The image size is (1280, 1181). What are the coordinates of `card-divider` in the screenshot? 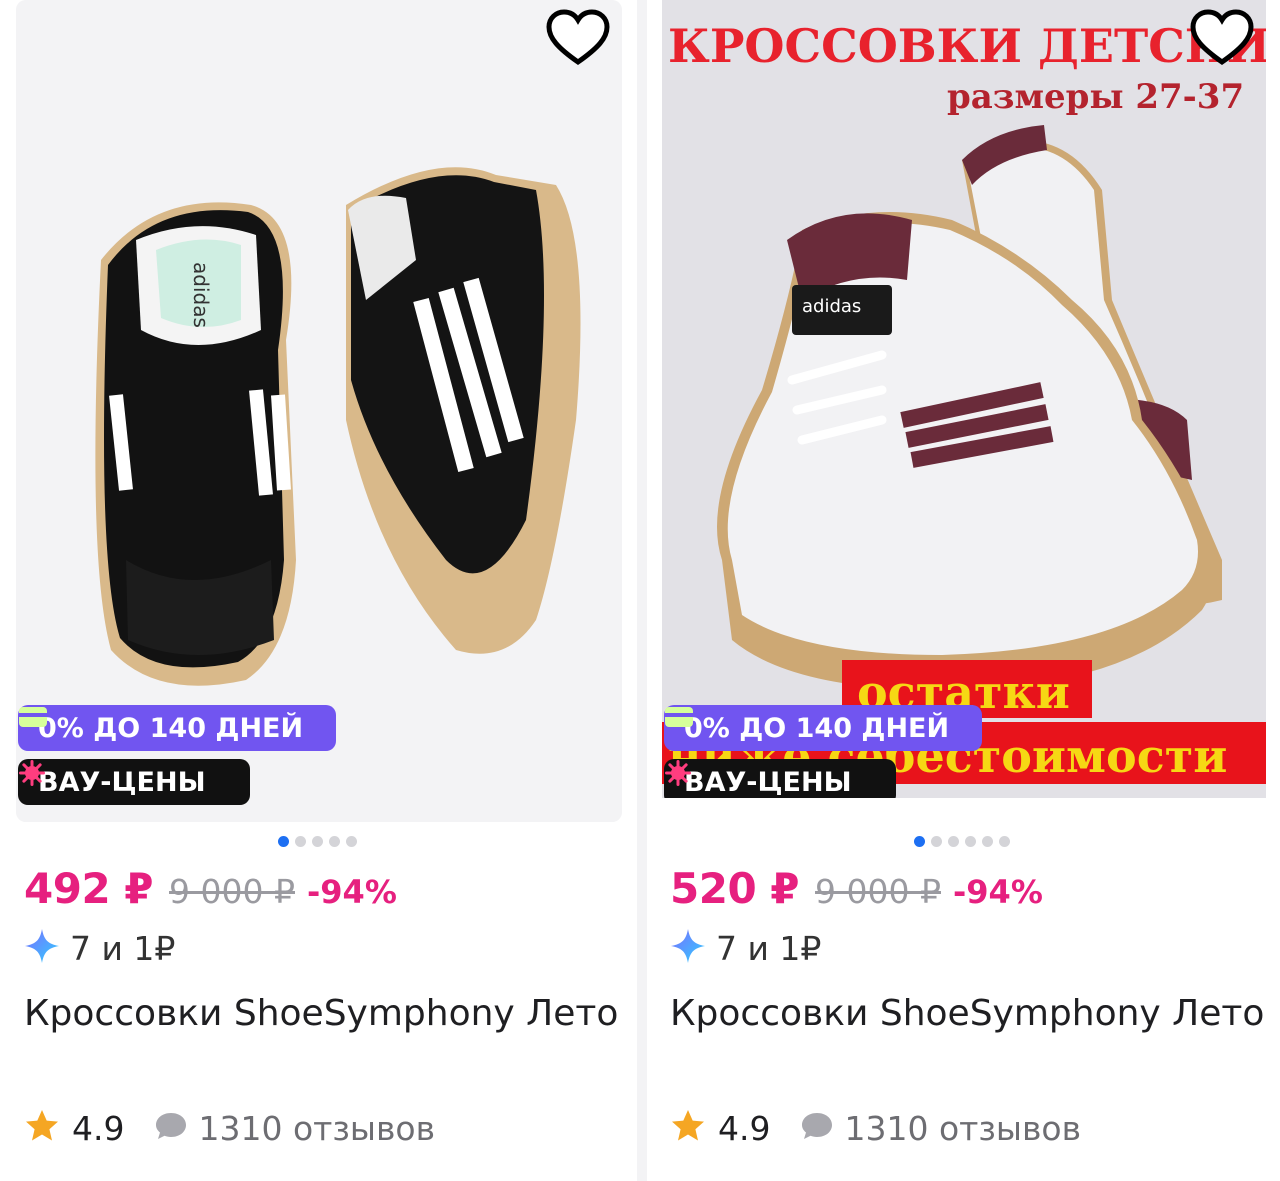 It's located at (642, 590).